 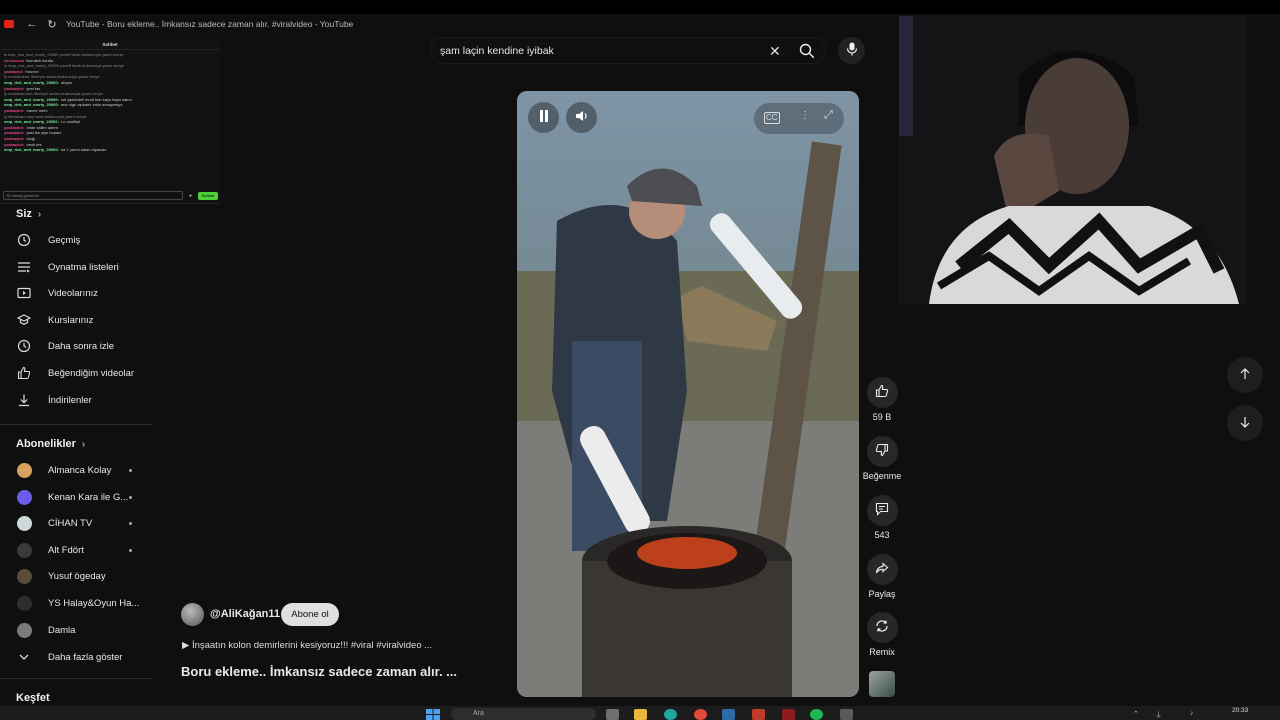 What do you see at coordinates (52, 24) in the screenshot?
I see `reload-icon: ↻` at bounding box center [52, 24].